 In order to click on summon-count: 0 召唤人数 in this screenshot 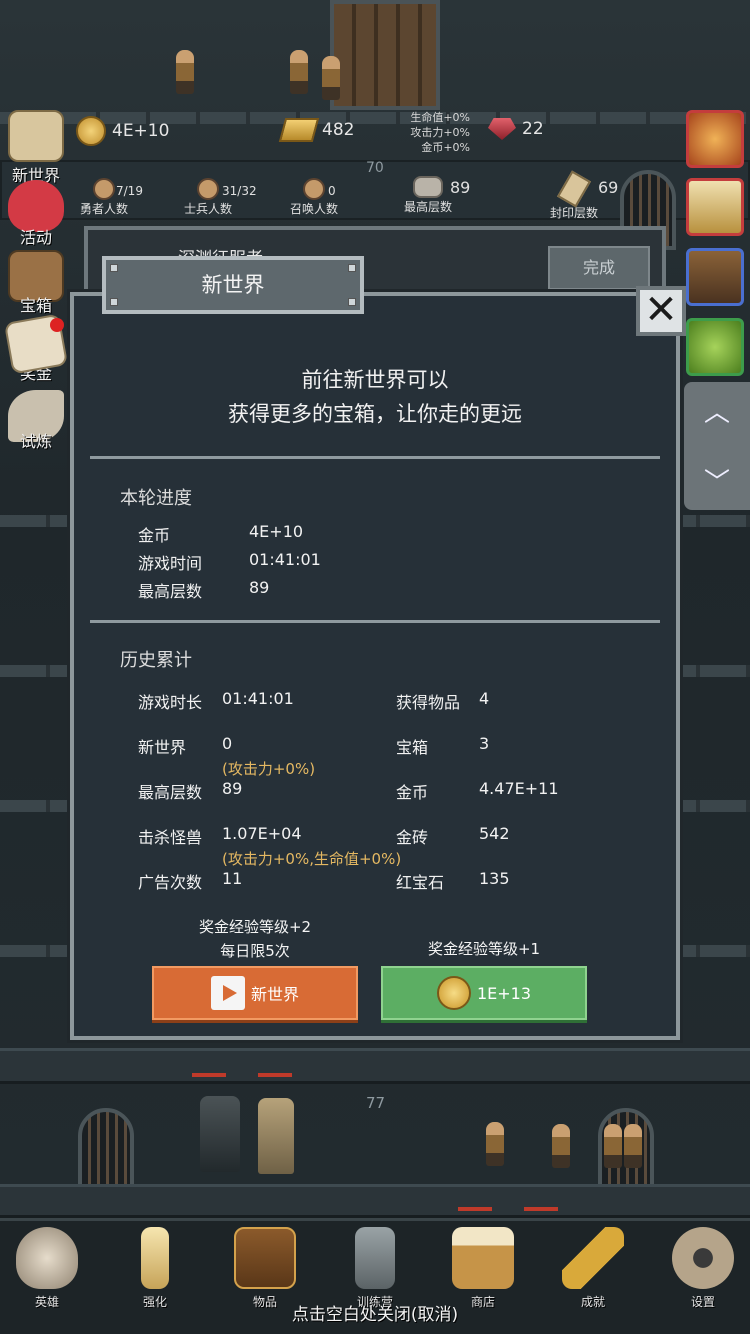, I will do `click(314, 197)`.